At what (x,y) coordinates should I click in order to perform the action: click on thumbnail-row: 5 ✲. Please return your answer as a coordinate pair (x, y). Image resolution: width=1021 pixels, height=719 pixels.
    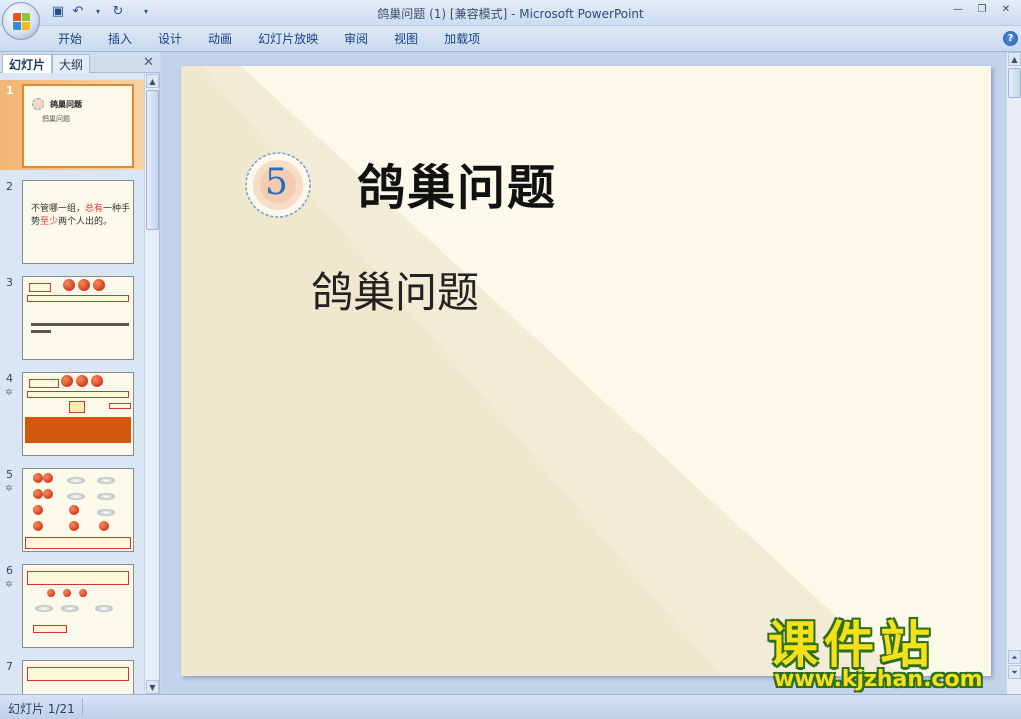
    Looking at the image, I should click on (72, 509).